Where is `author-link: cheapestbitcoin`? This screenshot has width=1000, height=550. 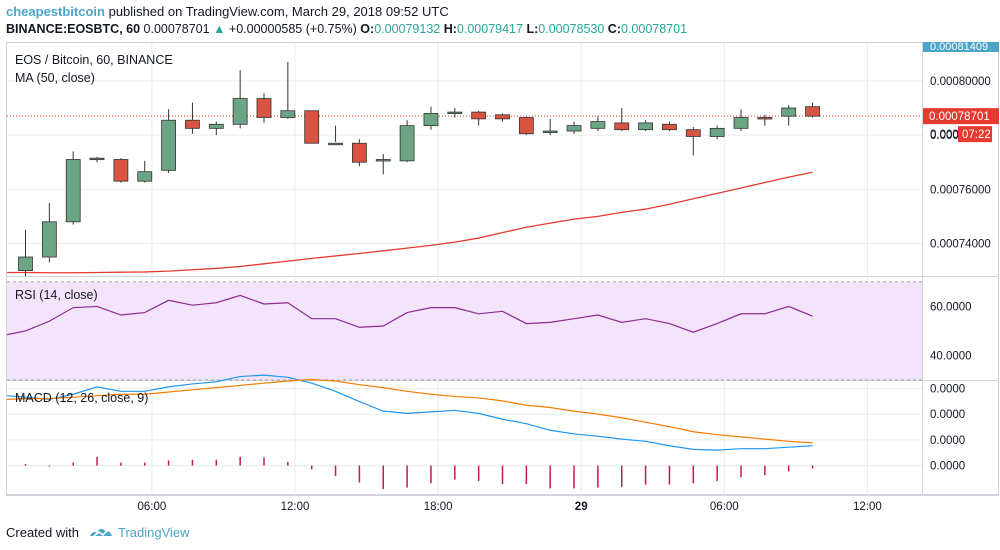
author-link: cheapestbitcoin is located at coordinates (55, 11).